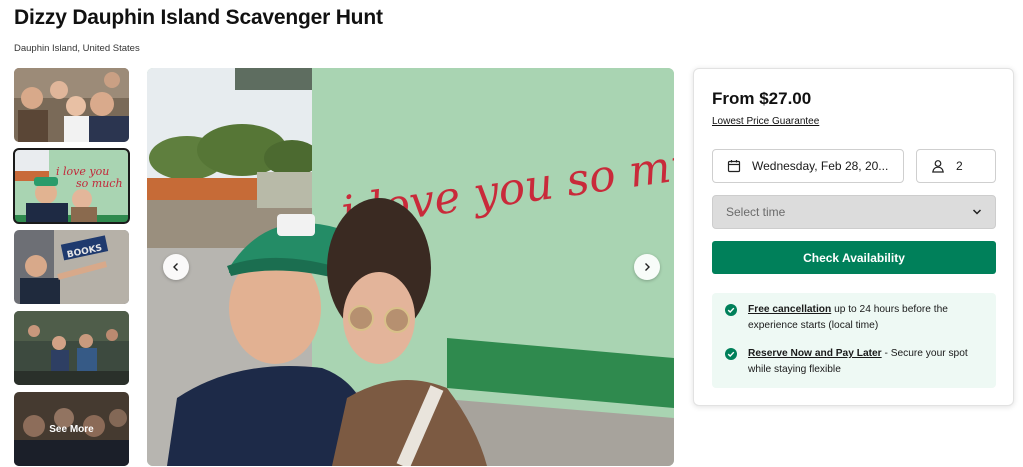  I want to click on time-placeholder: Select time, so click(756, 212).